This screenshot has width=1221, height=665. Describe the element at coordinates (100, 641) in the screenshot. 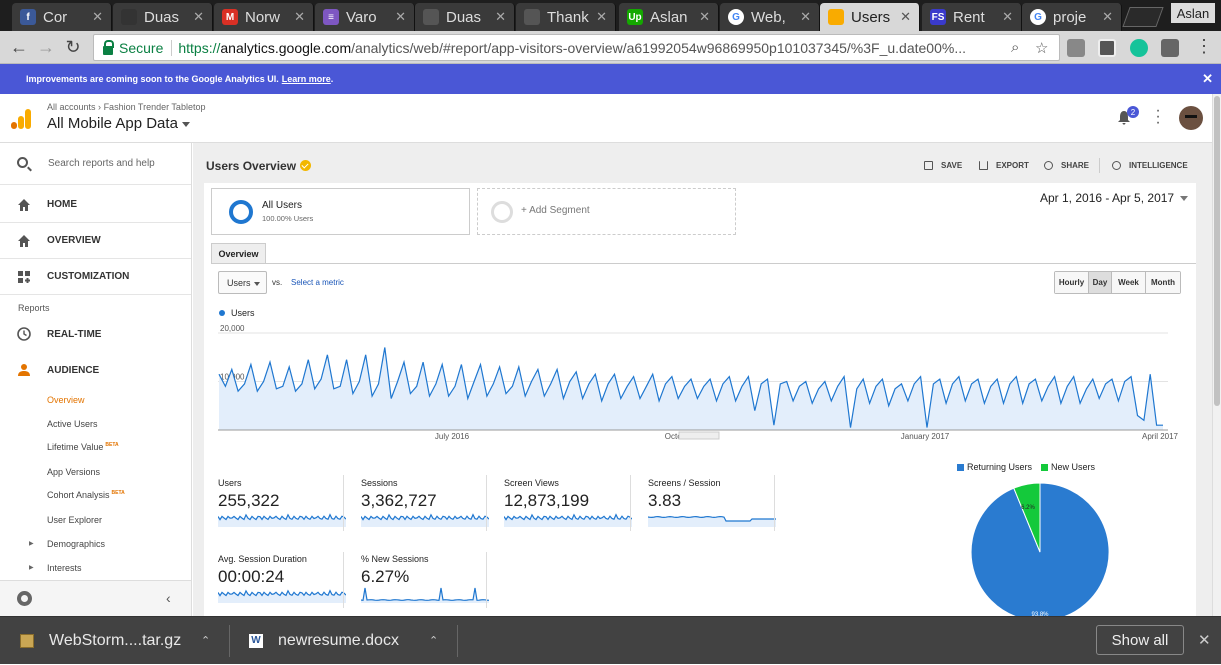

I see `download-item: WebStorm....tar.gz` at that location.